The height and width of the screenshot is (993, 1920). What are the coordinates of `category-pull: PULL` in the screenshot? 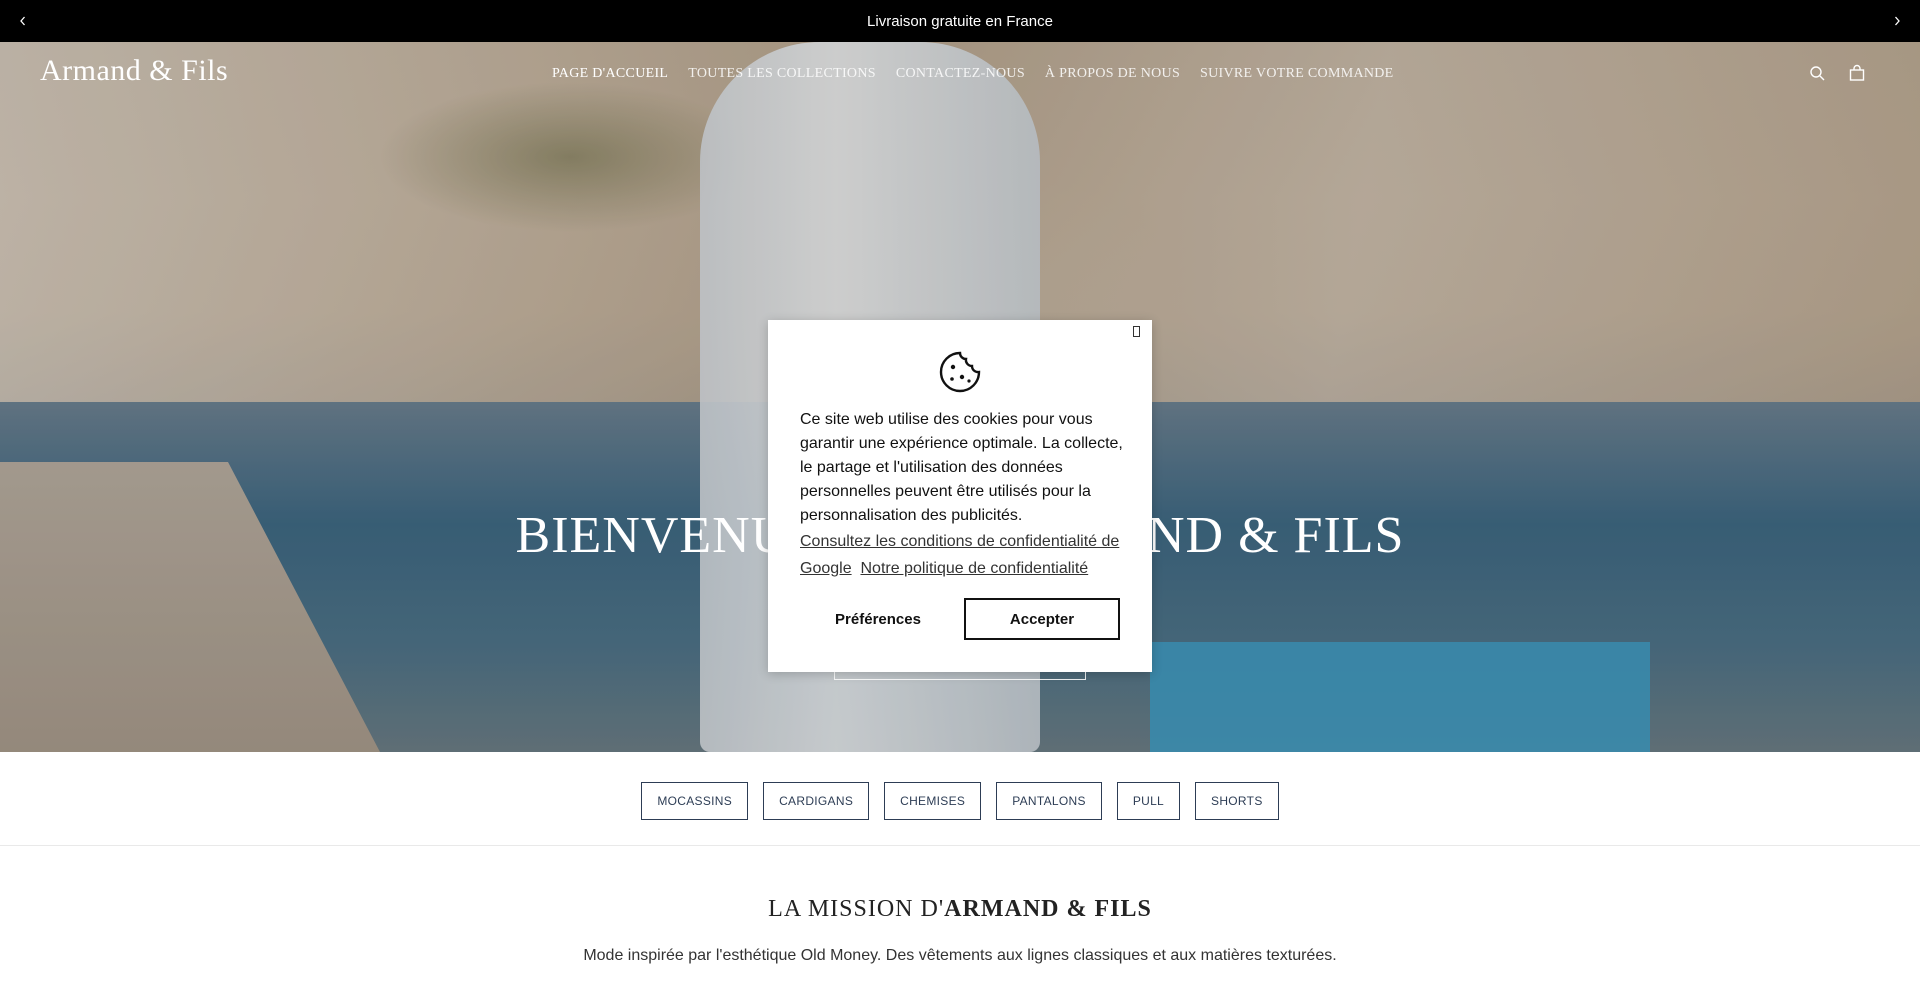 It's located at (1148, 801).